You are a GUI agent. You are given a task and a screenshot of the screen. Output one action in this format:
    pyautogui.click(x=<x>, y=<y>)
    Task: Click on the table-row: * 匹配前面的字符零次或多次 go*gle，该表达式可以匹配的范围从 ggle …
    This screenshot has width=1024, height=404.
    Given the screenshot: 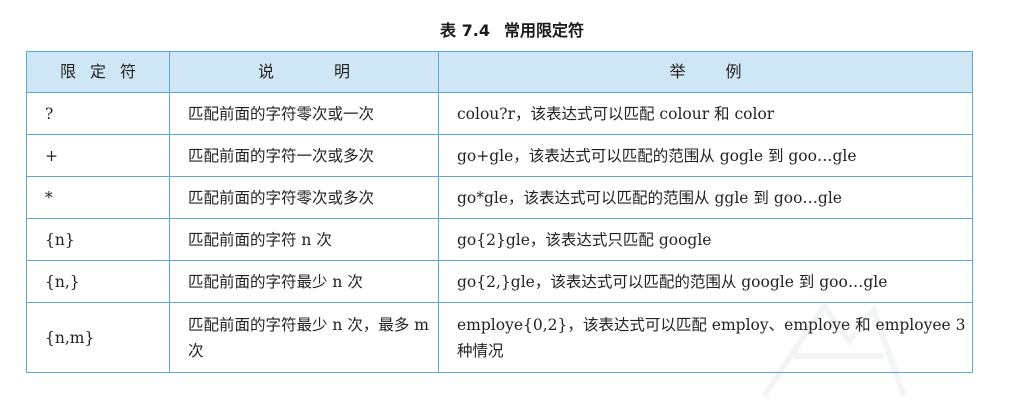 What is the action you would take?
    pyautogui.click(x=499, y=197)
    